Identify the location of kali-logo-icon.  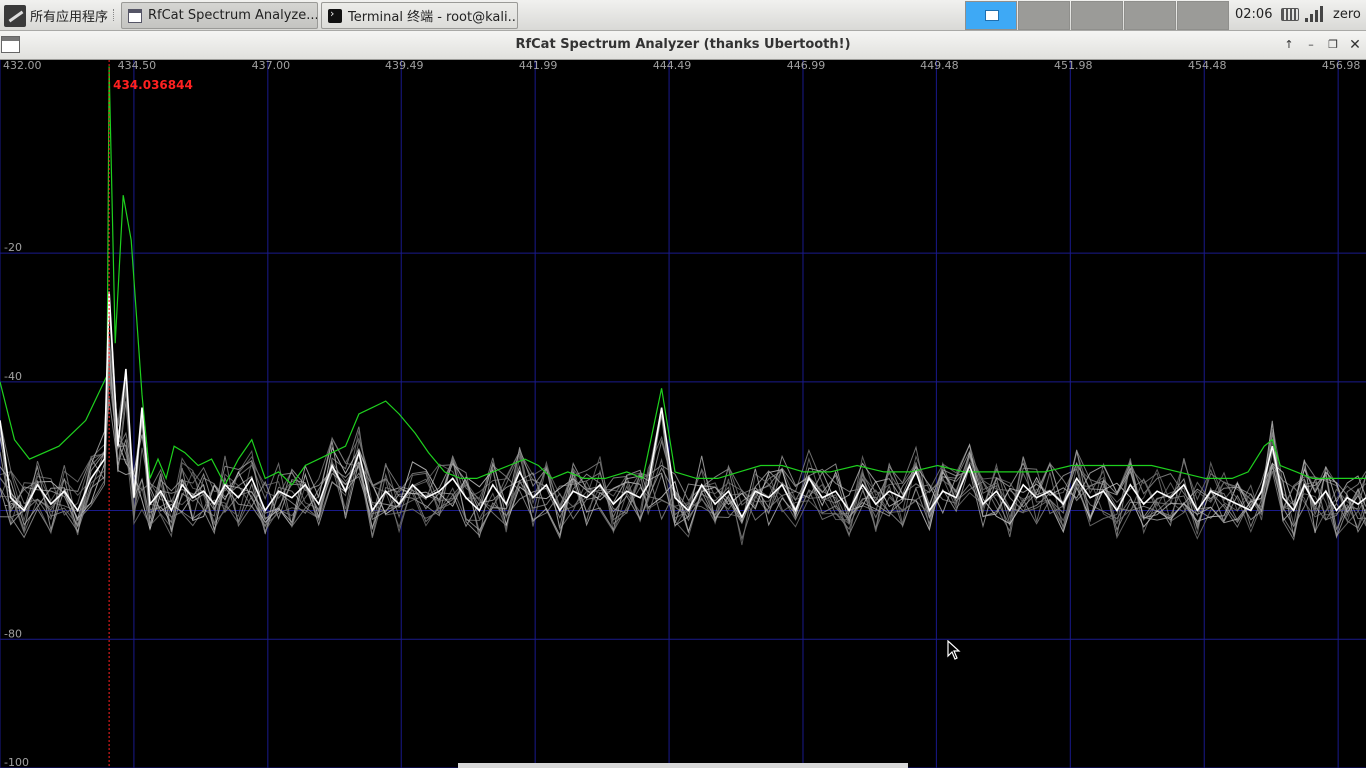
(15, 15).